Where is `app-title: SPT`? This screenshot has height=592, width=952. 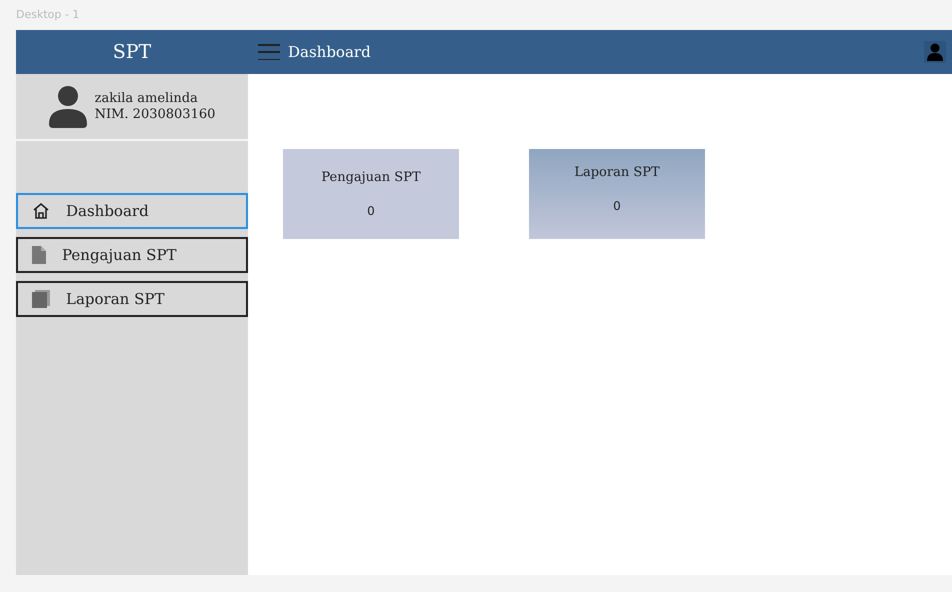
app-title: SPT is located at coordinates (132, 52).